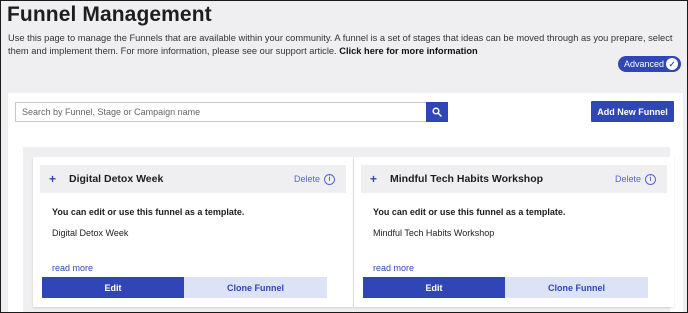  I want to click on funnel-card-header: + Mindful Tech Habits Workshop Delete i, so click(514, 179).